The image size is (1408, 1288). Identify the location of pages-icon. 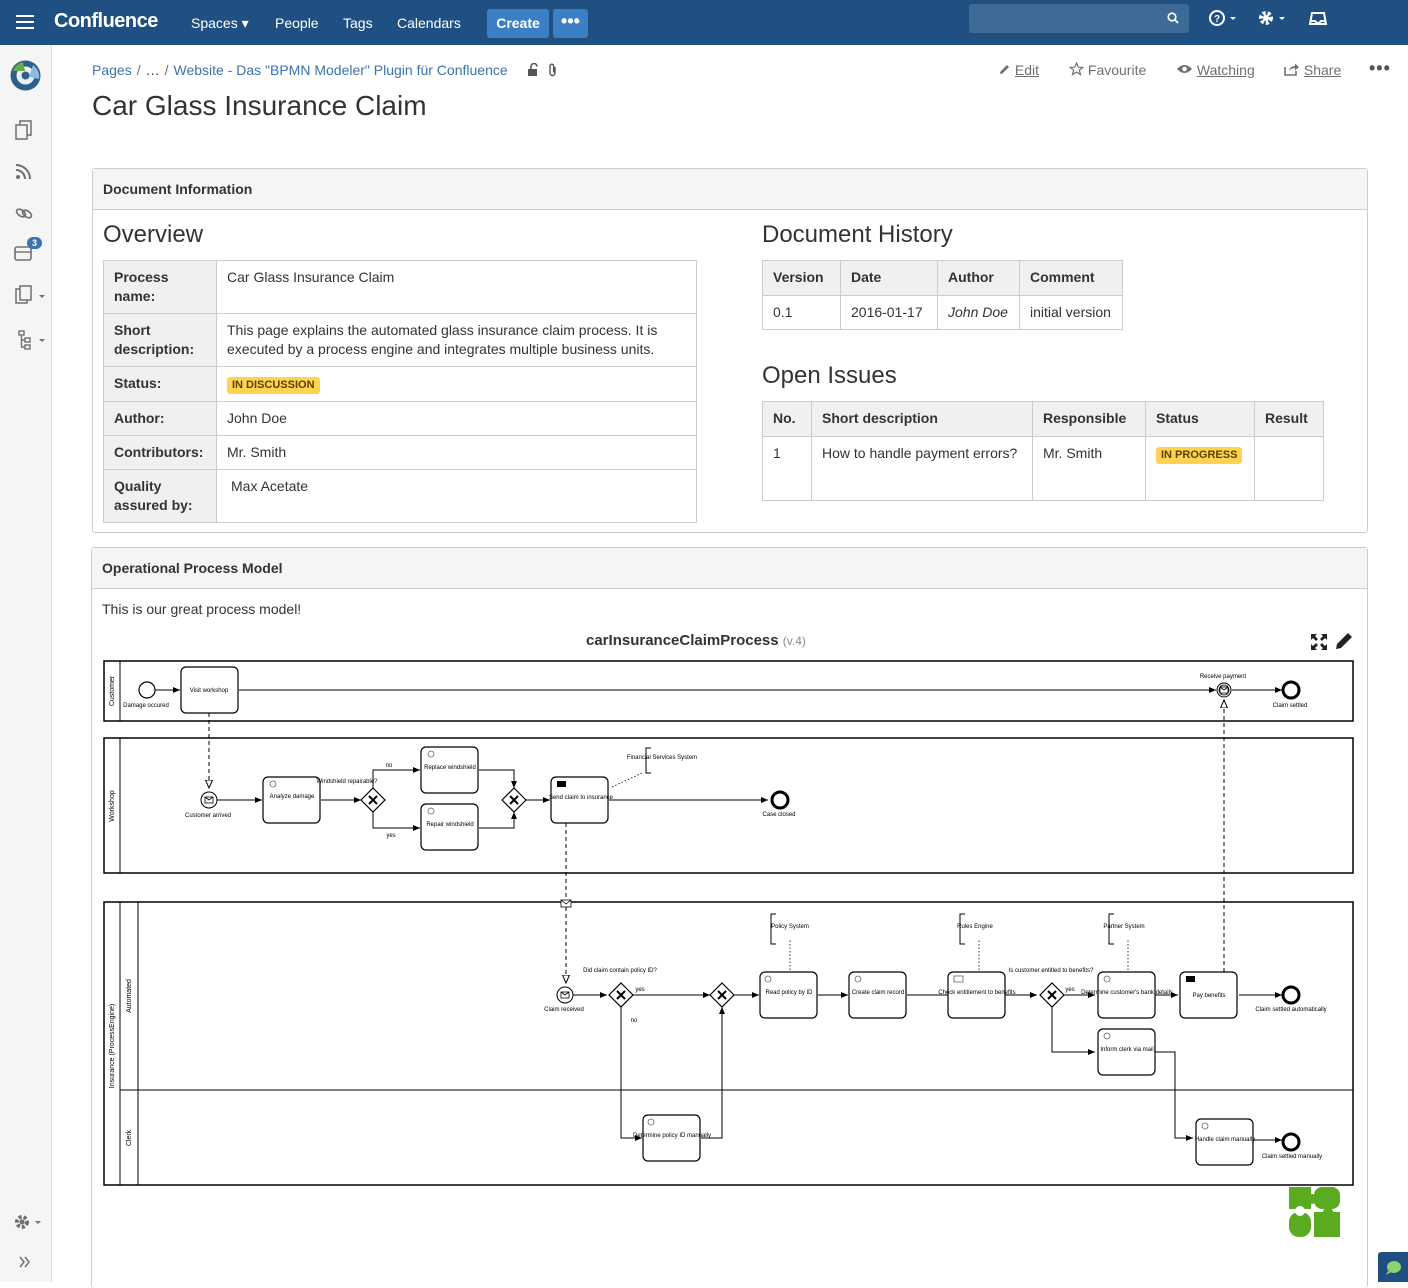
(24, 130).